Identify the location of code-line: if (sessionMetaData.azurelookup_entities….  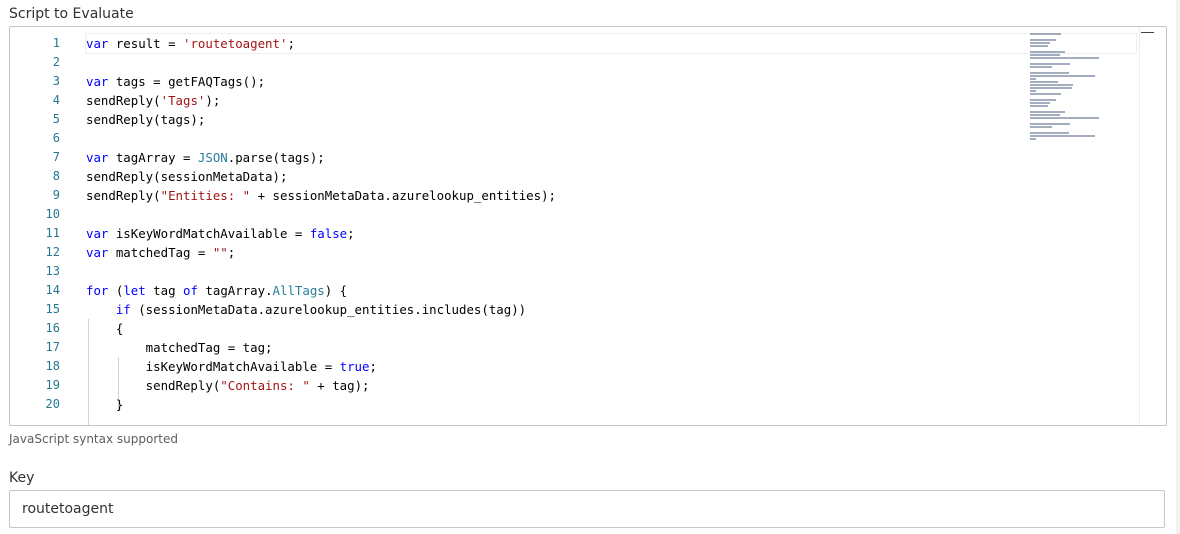
(611, 309).